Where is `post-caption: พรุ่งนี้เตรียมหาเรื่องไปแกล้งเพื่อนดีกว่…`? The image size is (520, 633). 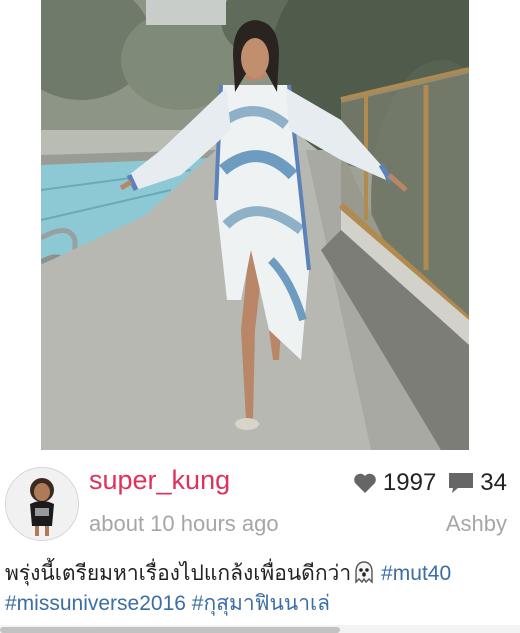
post-caption: พรุ่งนี้เตรียมหาเรื่องไปแกล้งเพื่อนดีกว่… is located at coordinates (261, 589).